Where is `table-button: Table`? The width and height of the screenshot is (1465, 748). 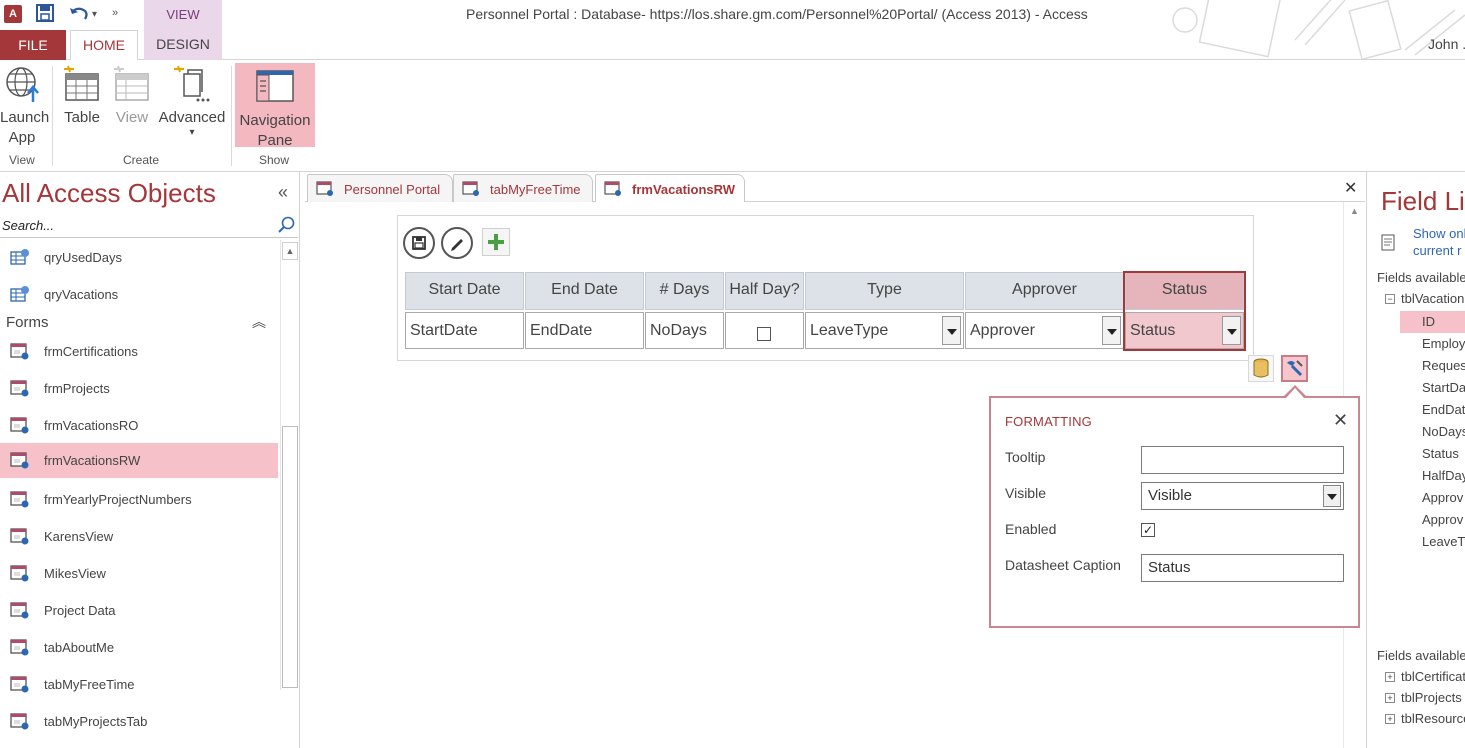 table-button: Table is located at coordinates (82, 96).